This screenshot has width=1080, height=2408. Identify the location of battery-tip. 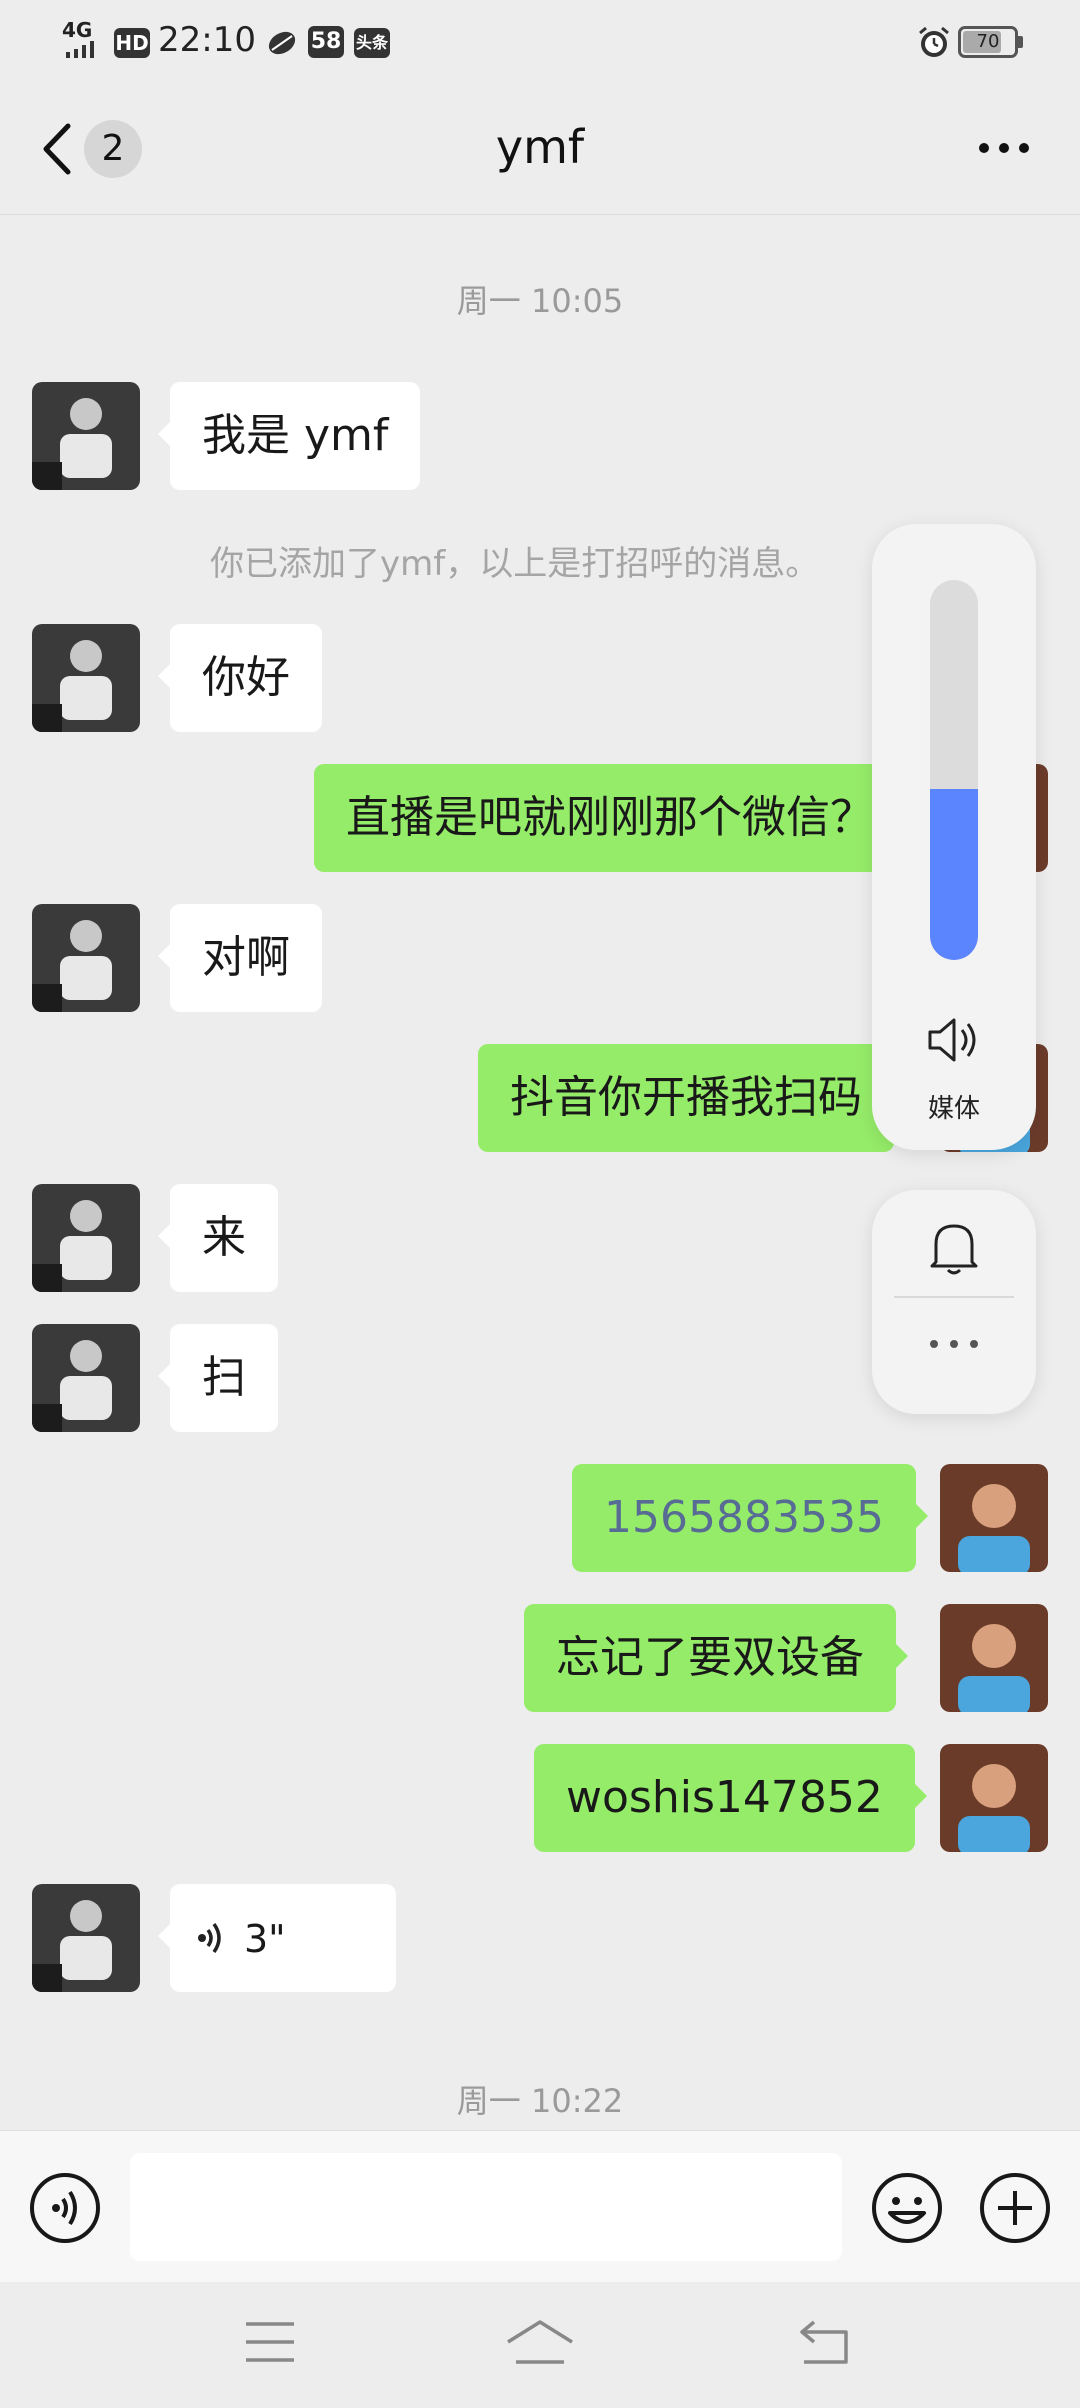
(1020, 42).